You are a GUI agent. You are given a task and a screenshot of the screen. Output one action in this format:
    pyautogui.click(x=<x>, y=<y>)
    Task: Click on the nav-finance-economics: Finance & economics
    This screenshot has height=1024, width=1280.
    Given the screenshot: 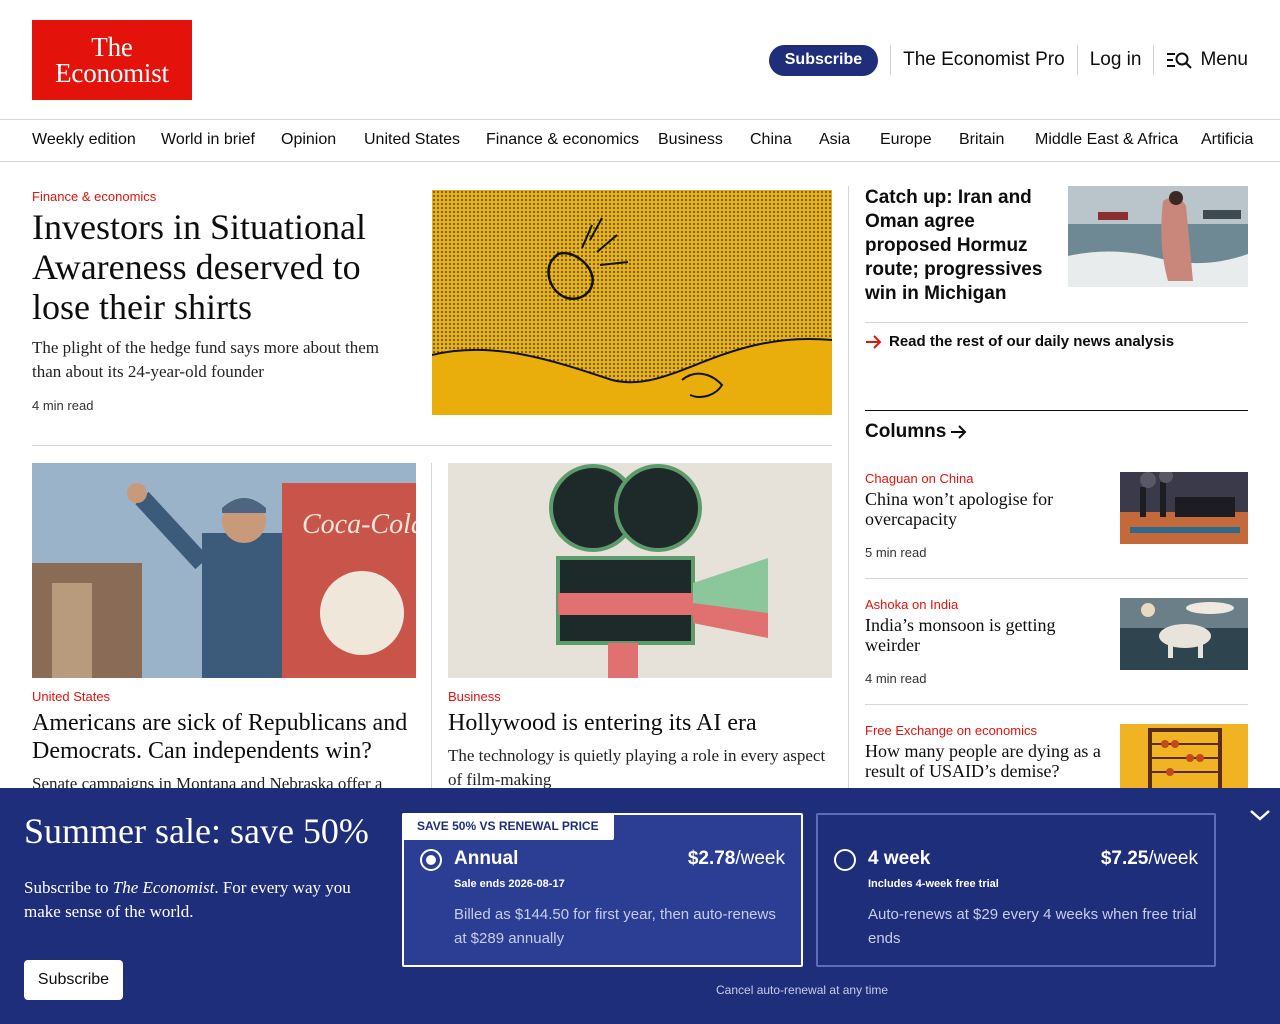 What is the action you would take?
    pyautogui.click(x=562, y=140)
    